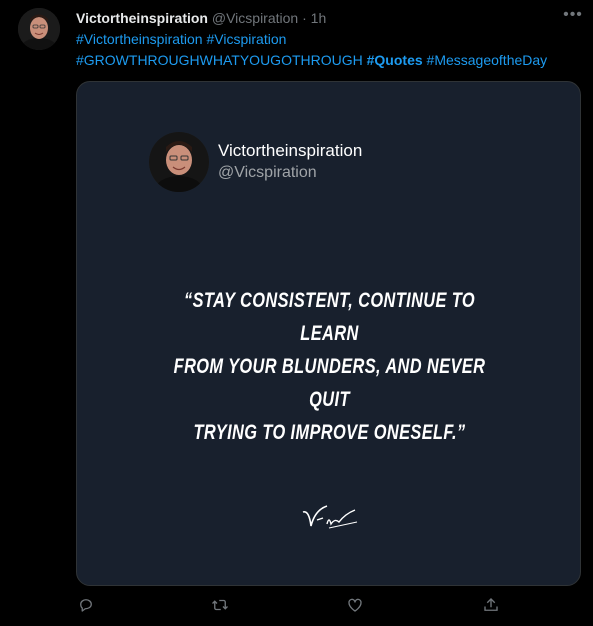  Describe the element at coordinates (329, 383) in the screenshot. I see `quote-line: FROM YOUR BLUNDERS, AND NEVER QUIT` at that location.